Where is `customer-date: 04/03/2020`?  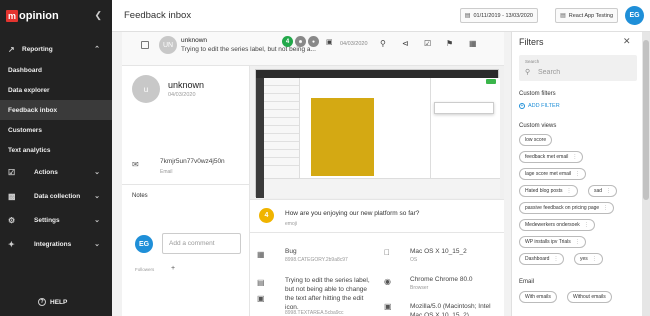 customer-date: 04/03/2020 is located at coordinates (182, 95).